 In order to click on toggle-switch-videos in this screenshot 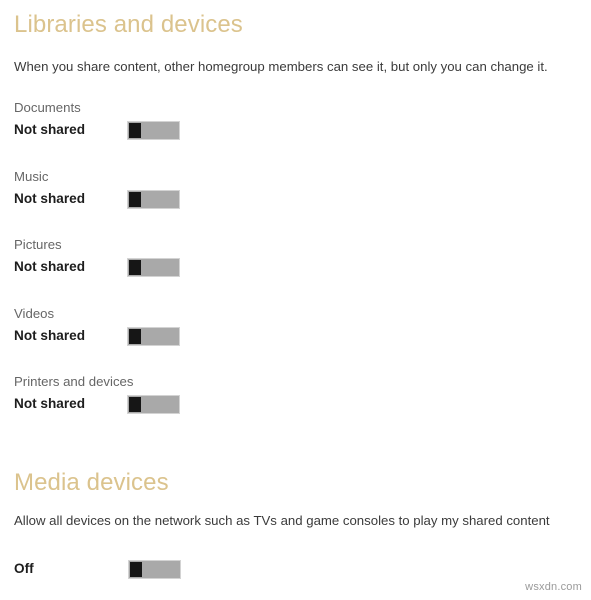, I will do `click(153, 336)`.